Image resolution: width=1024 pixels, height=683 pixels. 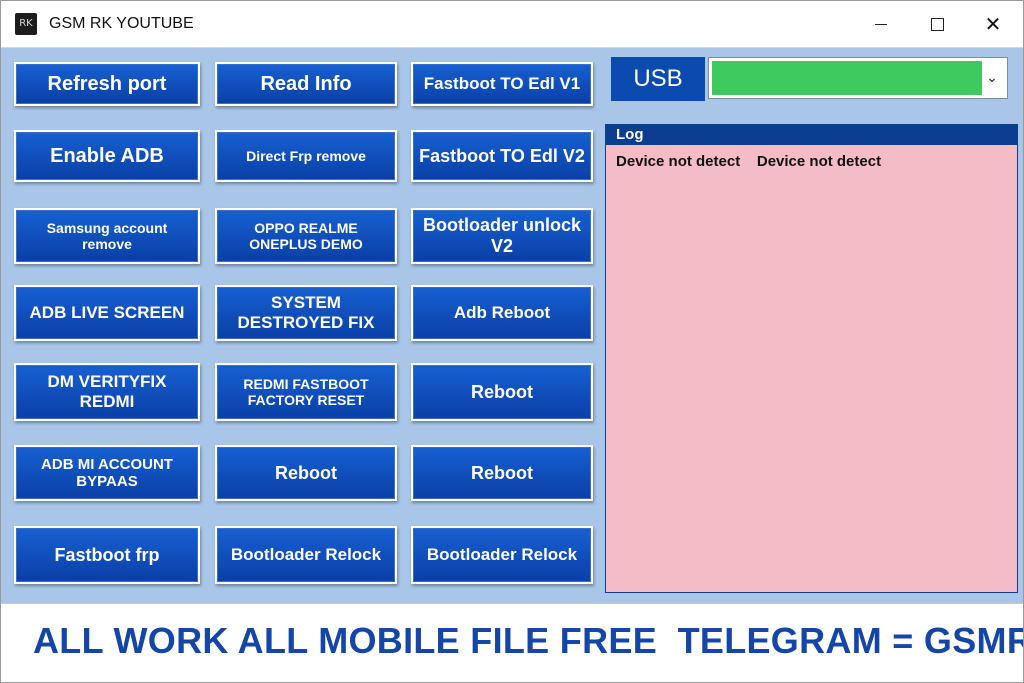 What do you see at coordinates (107, 555) in the screenshot?
I see `fastboot-frp-button: Fastboot frp` at bounding box center [107, 555].